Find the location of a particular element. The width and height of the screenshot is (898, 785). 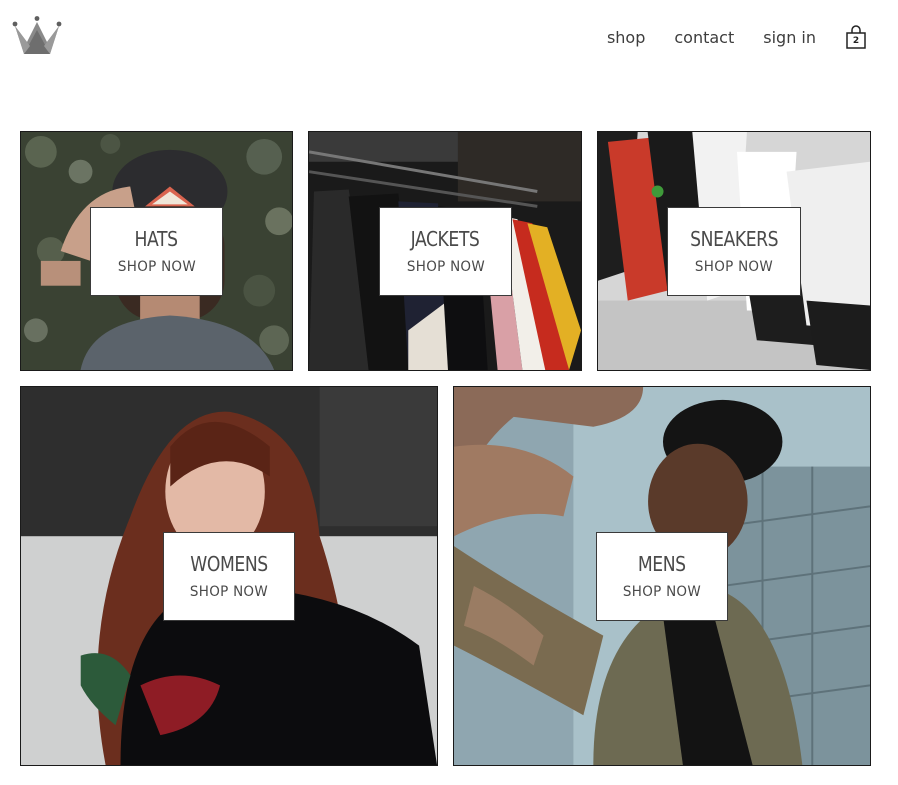

category-card-mens: MENS SHOP NOW is located at coordinates (662, 576).